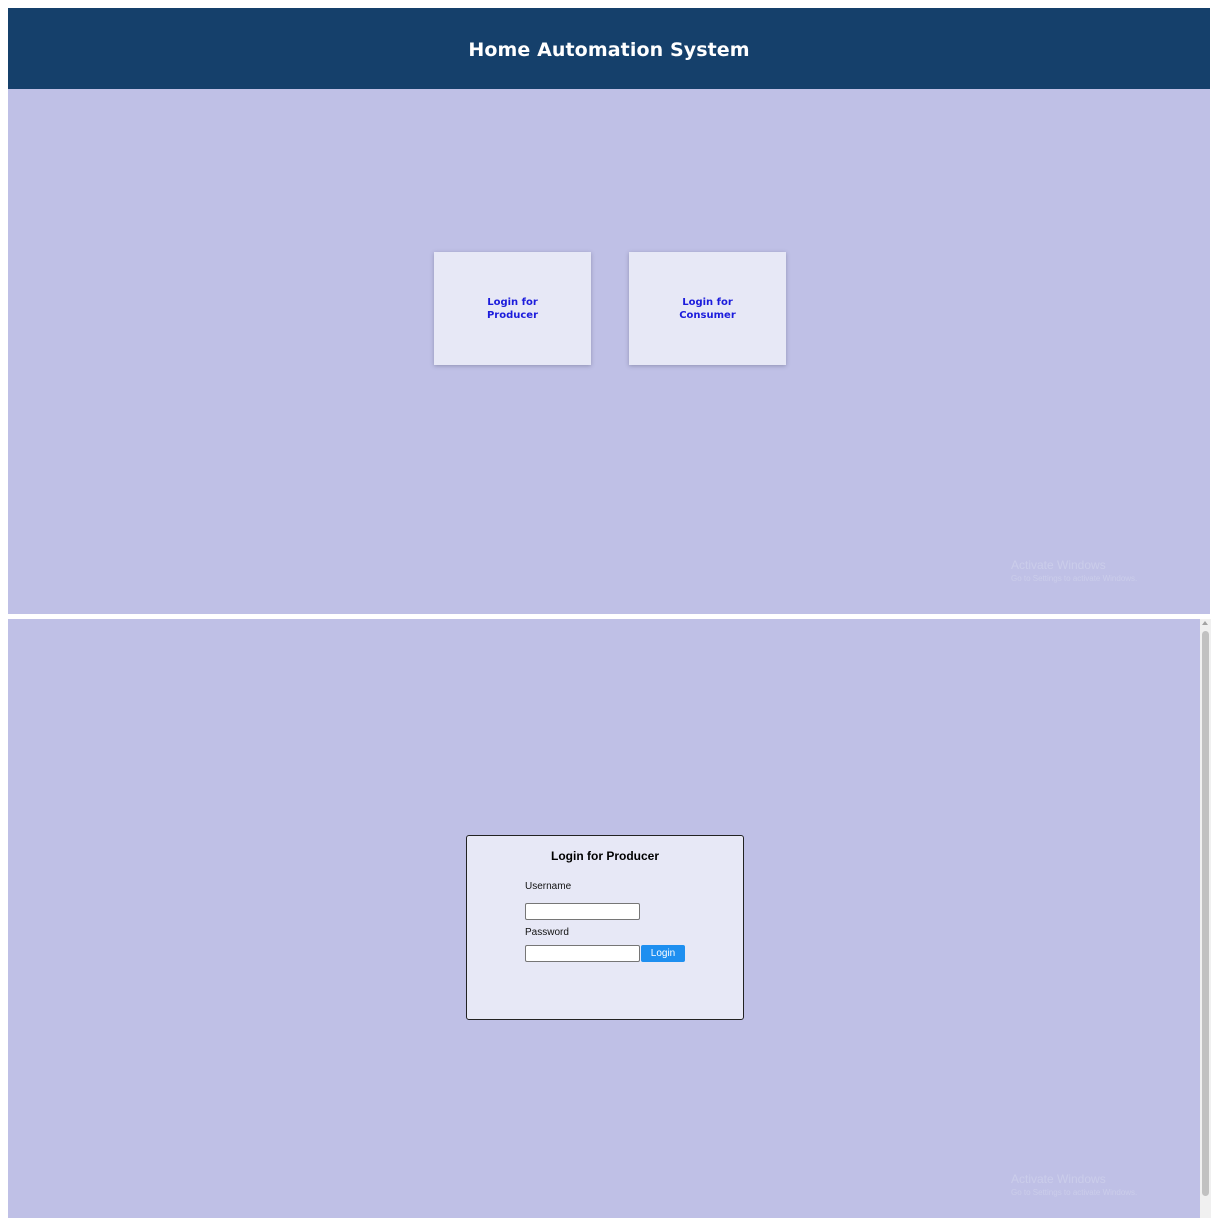 The image size is (1211, 1218). I want to click on app-header: Home Automation System, so click(609, 48).